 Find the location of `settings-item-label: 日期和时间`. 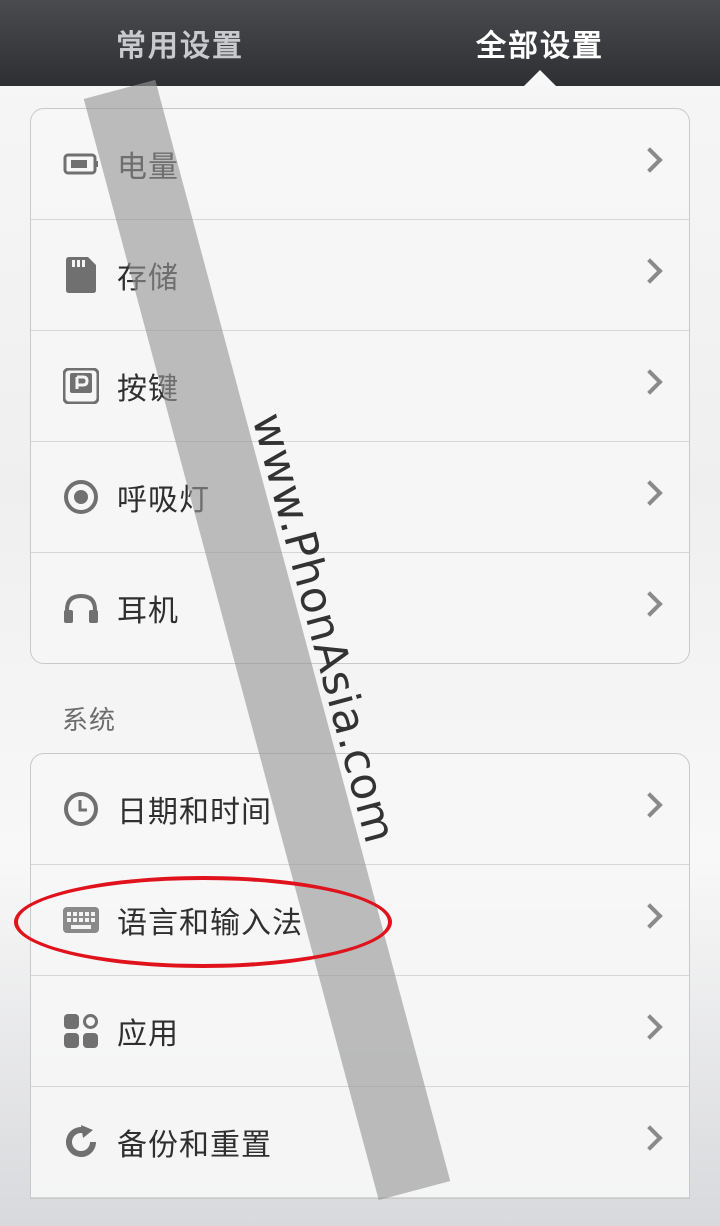

settings-item-label: 日期和时间 is located at coordinates (194, 812).